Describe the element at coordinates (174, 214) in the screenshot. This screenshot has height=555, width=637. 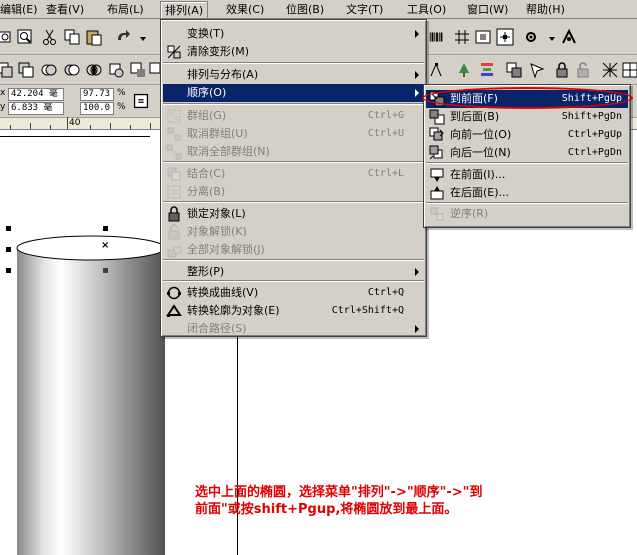
I see `lock-icon` at that location.